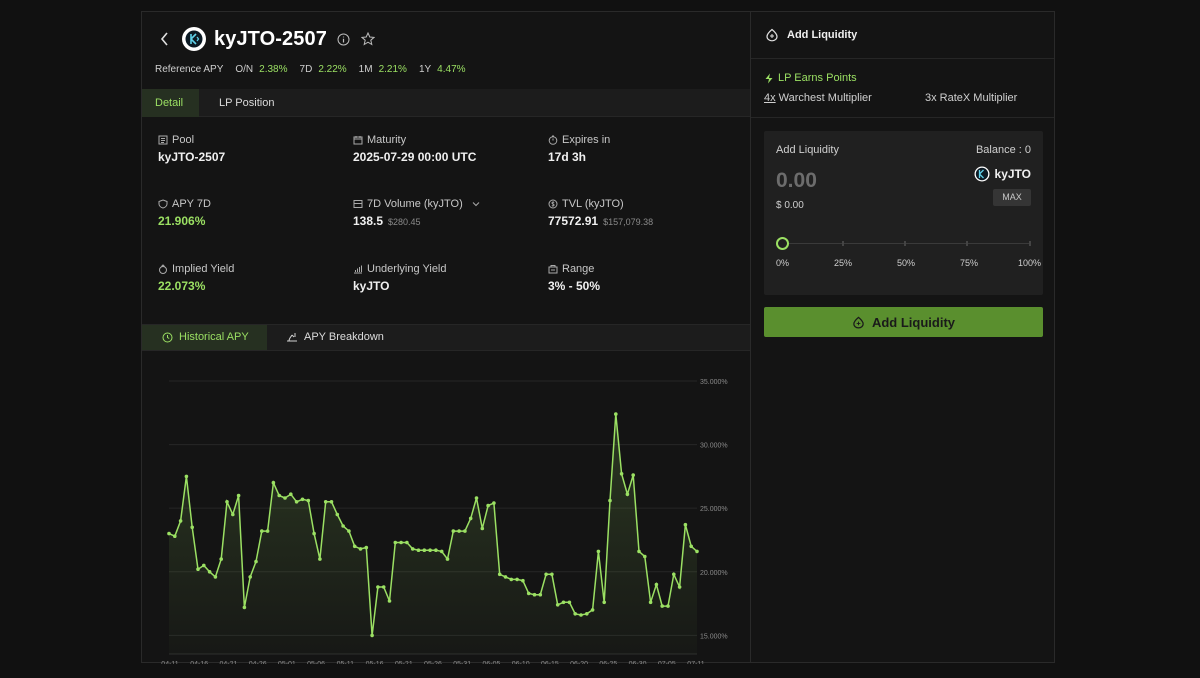 This screenshot has width=1200, height=678. I want to click on x-tick-label: 06-30, so click(638, 662).